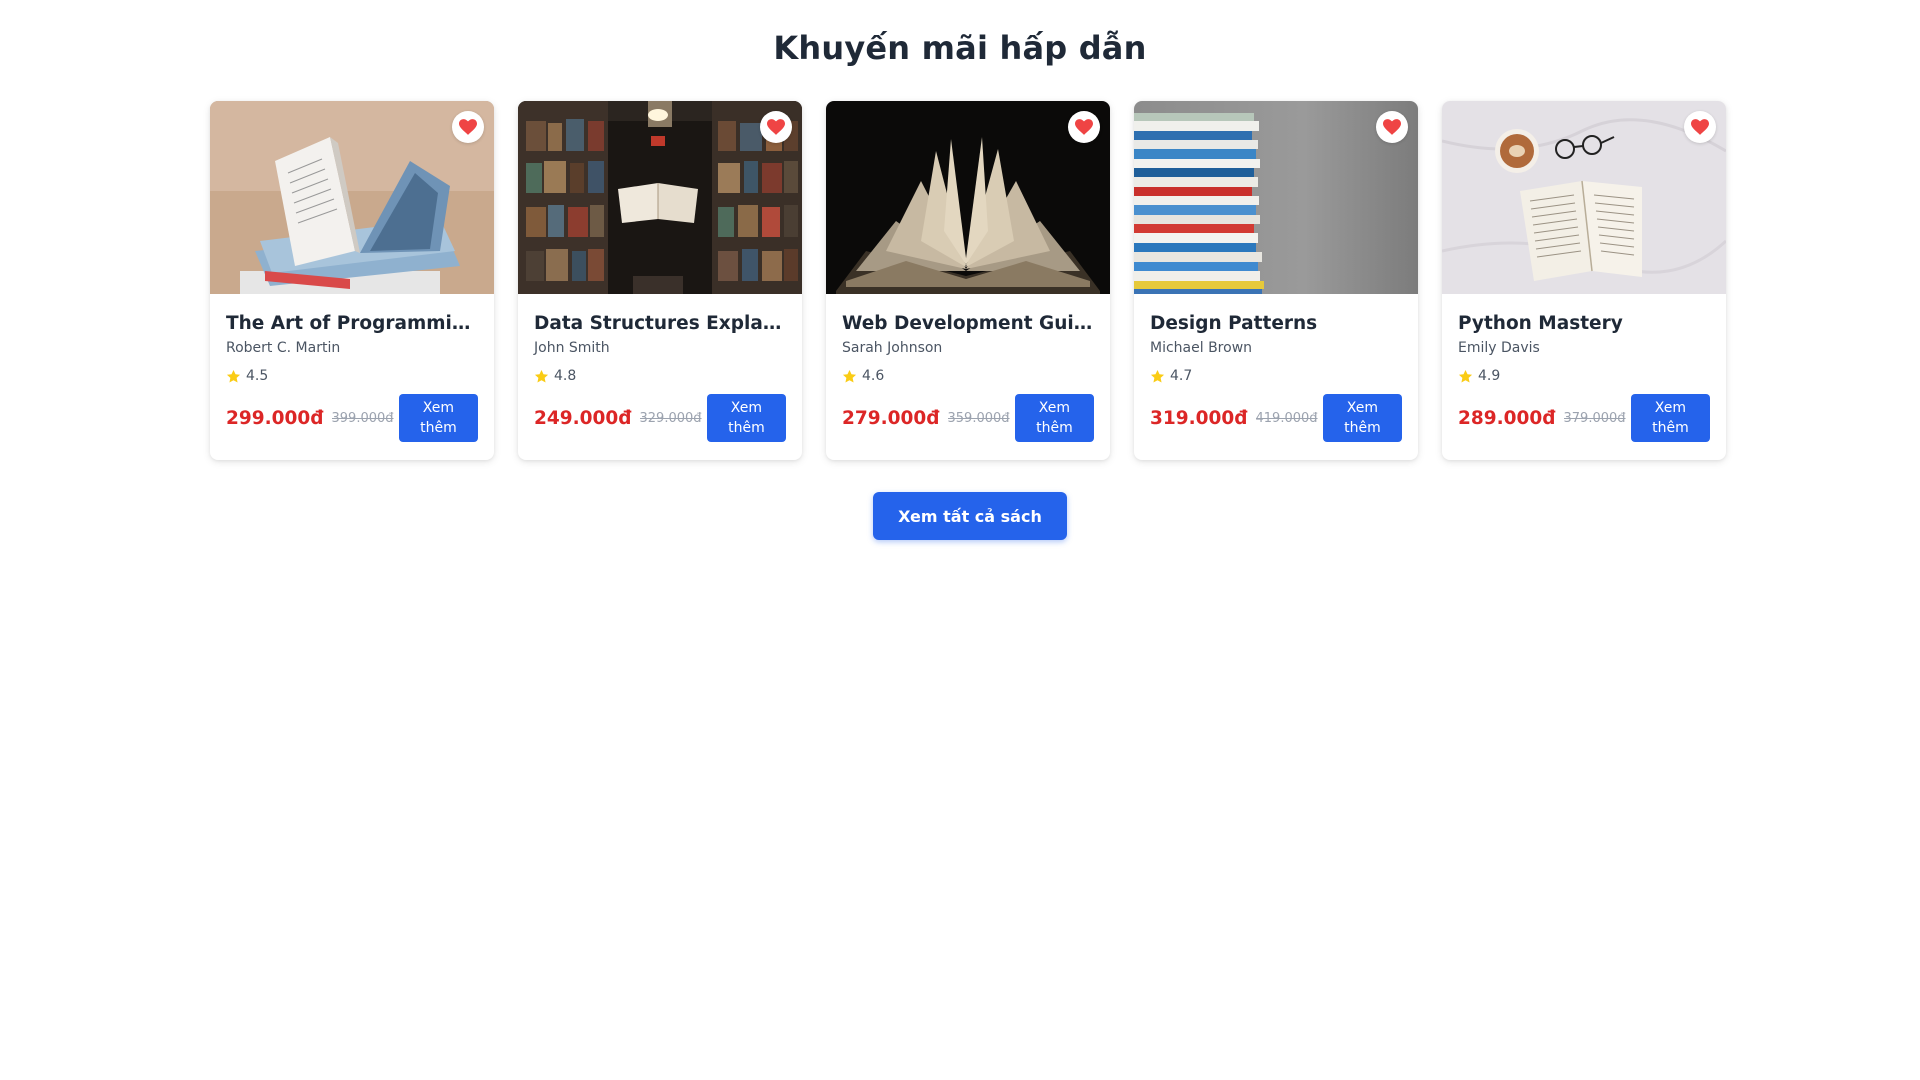 The width and height of the screenshot is (1920, 1080). What do you see at coordinates (873, 376) in the screenshot?
I see `rating-value: 4.6` at bounding box center [873, 376].